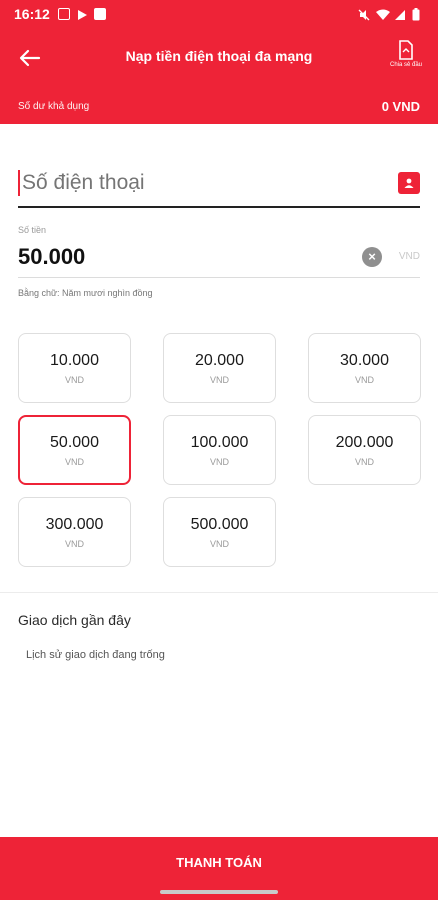 This screenshot has width=438, height=900. Describe the element at coordinates (32, 14) in the screenshot. I see `status-time: 16:12` at that location.